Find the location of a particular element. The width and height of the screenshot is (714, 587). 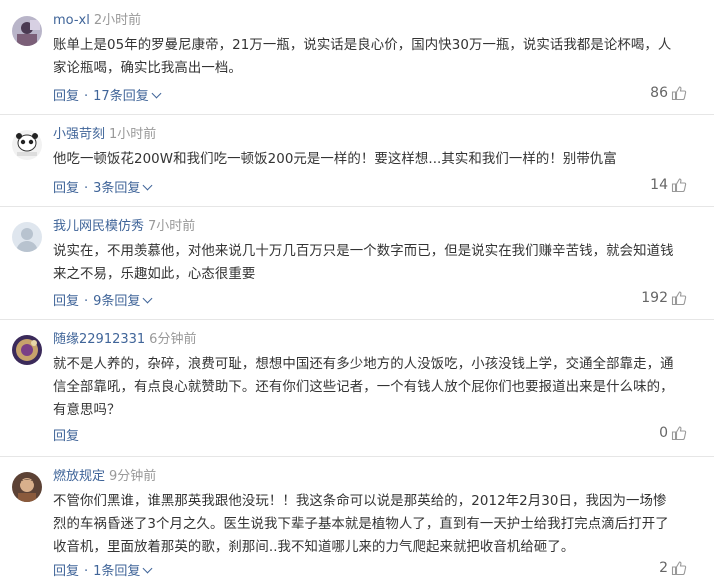

like-number: 192 is located at coordinates (654, 298).